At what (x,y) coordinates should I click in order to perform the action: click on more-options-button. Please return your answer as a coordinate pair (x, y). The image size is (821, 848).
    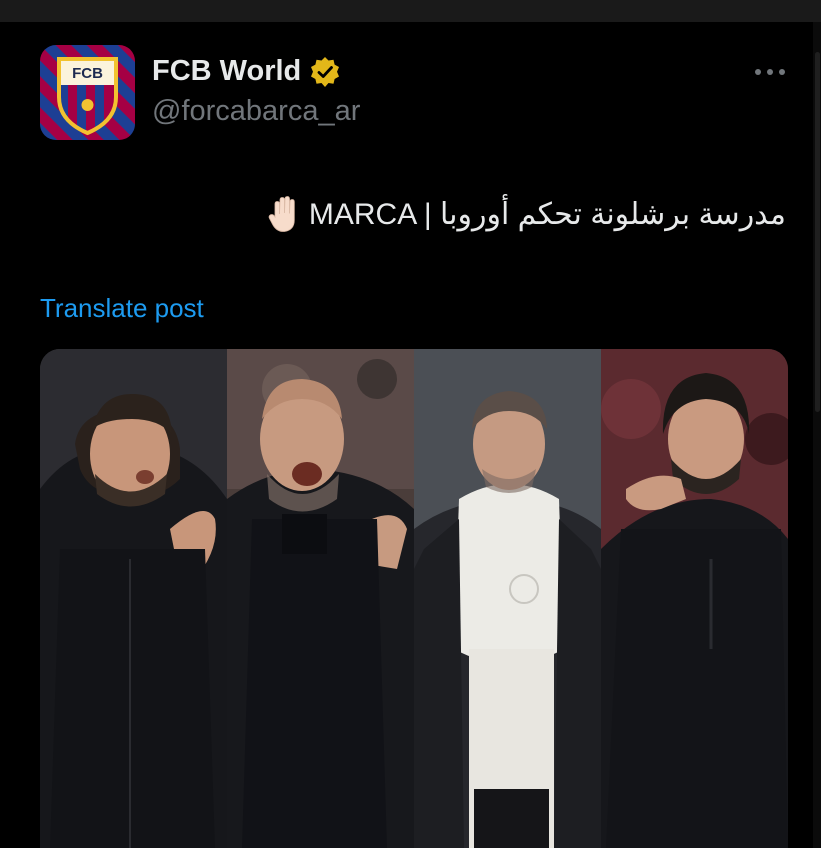
    Looking at the image, I should click on (770, 72).